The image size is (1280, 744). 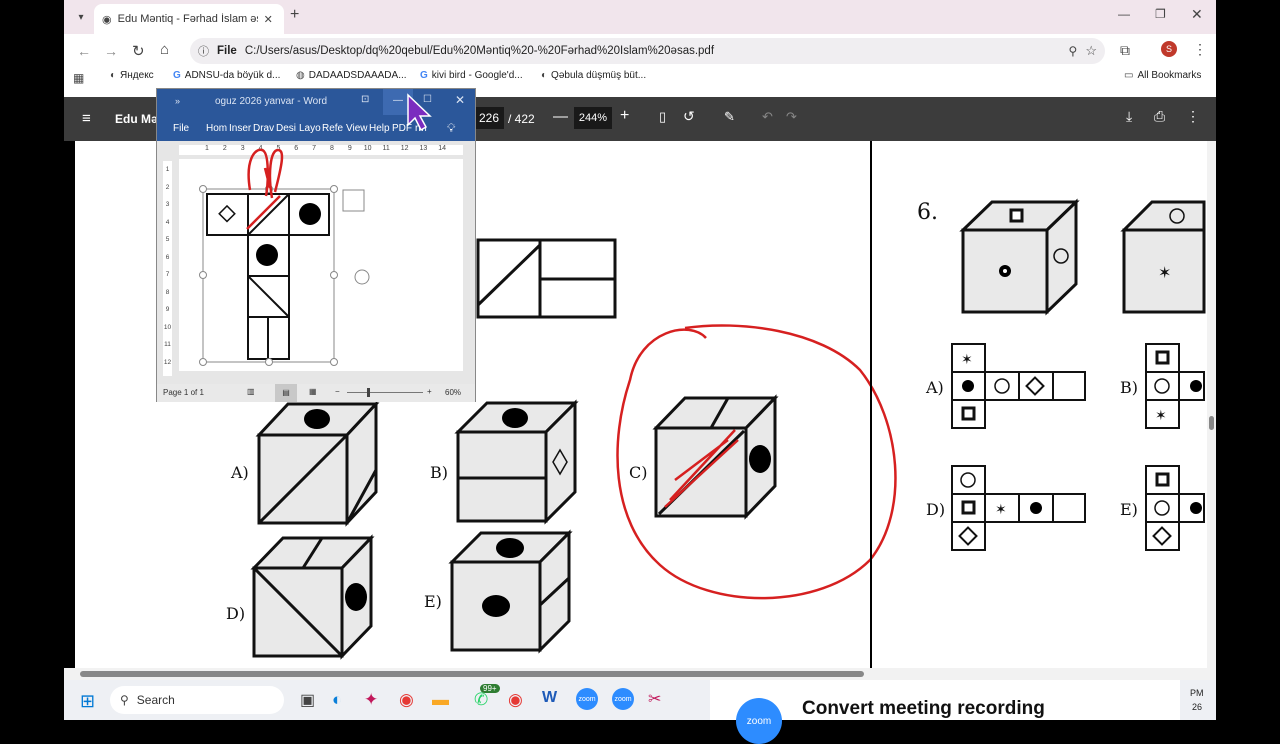 I want to click on zoom-logo-icon: zoom, so click(x=759, y=721).